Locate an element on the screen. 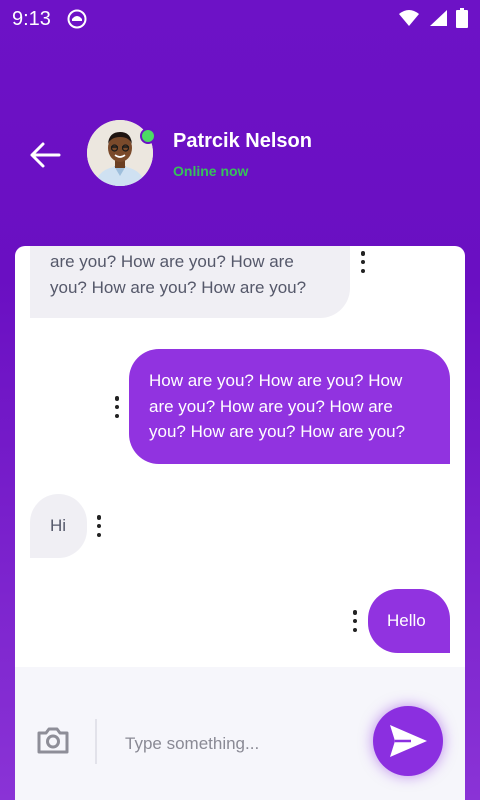 This screenshot has height=800, width=480. contact-status: Online now is located at coordinates (211, 171).